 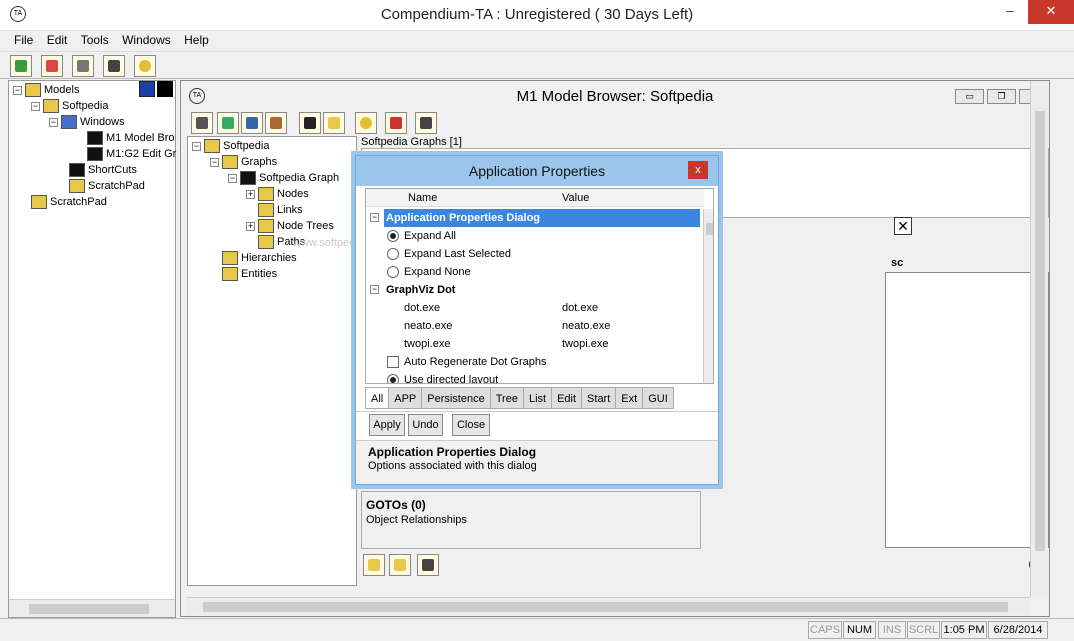 I want to click on property-row: twopi.exe twopi.exe, so click(x=535, y=344).